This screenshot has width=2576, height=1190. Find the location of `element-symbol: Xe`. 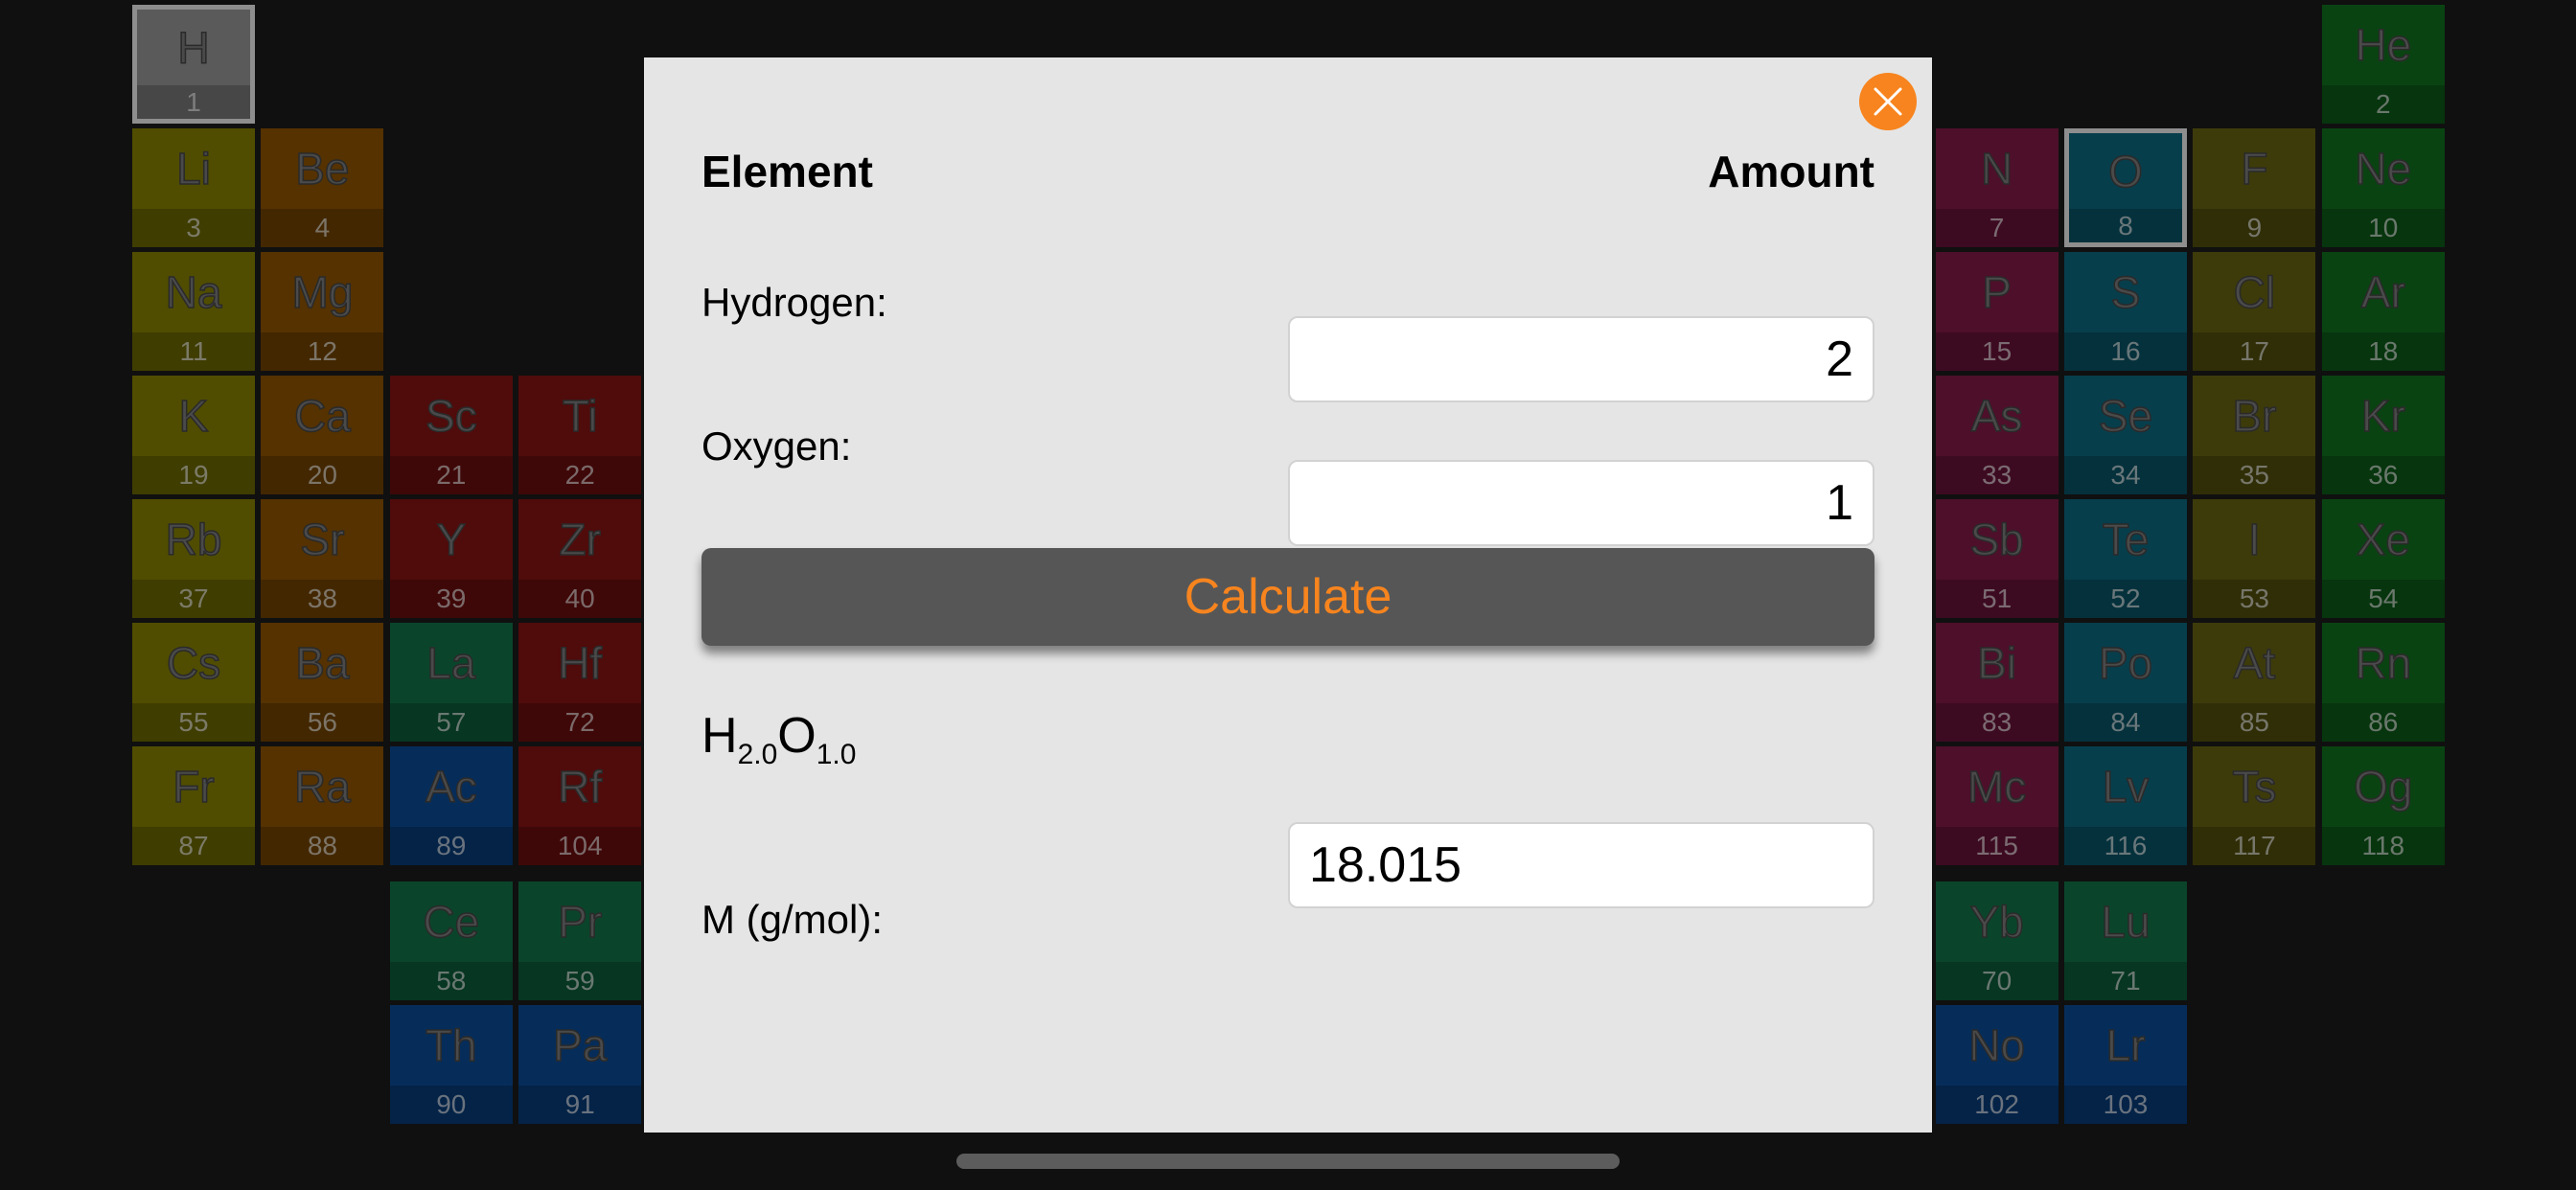

element-symbol: Xe is located at coordinates (2383, 540).